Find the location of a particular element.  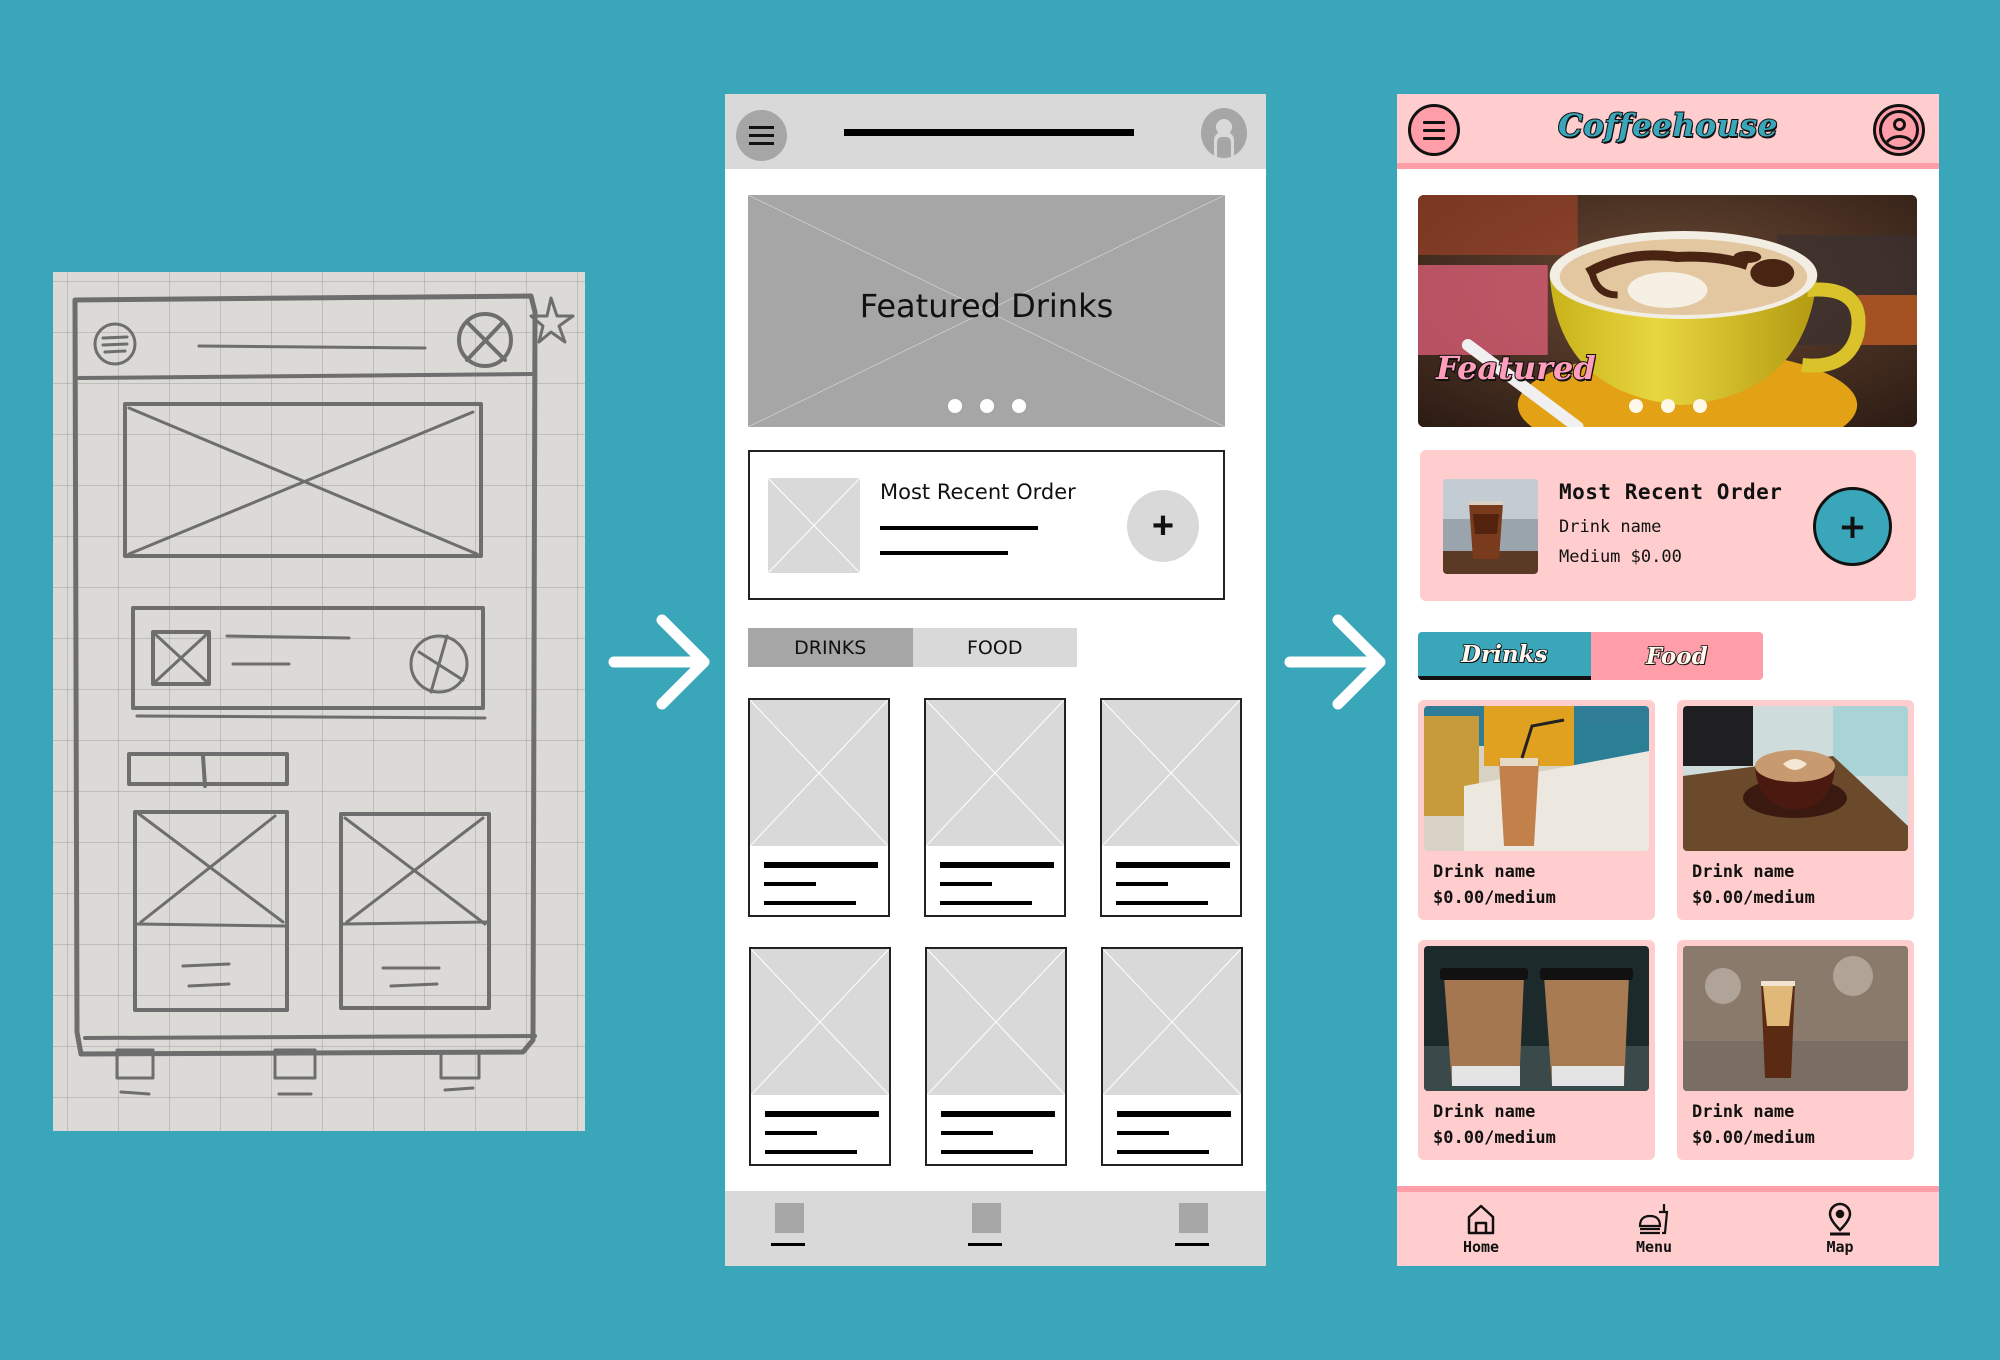

nav-menu: Menu is located at coordinates (1654, 1229).